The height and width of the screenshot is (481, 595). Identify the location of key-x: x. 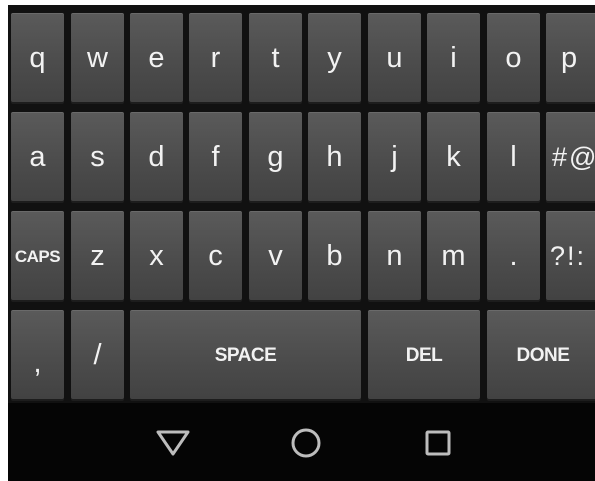
(156, 255).